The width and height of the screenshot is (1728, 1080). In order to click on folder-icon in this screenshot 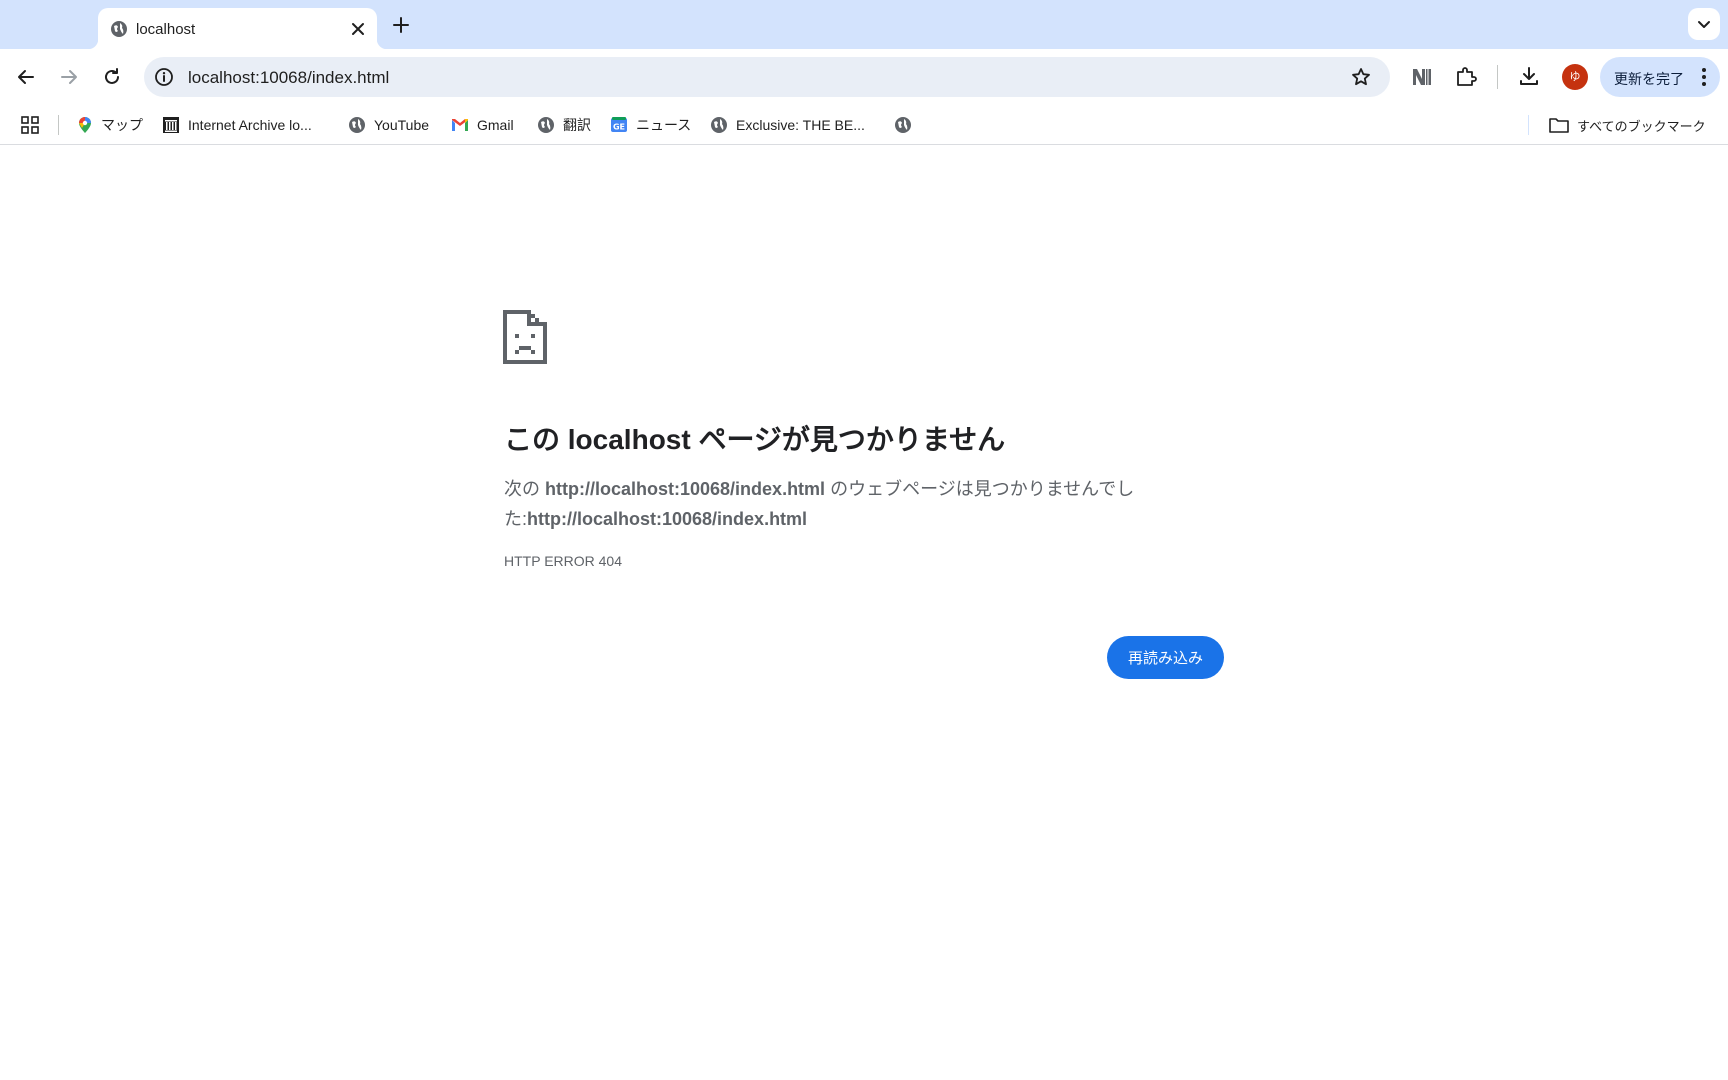, I will do `click(1559, 125)`.